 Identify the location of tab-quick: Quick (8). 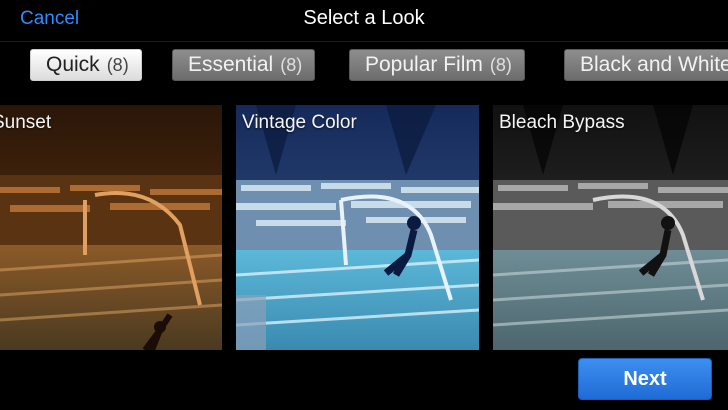
(86, 65).